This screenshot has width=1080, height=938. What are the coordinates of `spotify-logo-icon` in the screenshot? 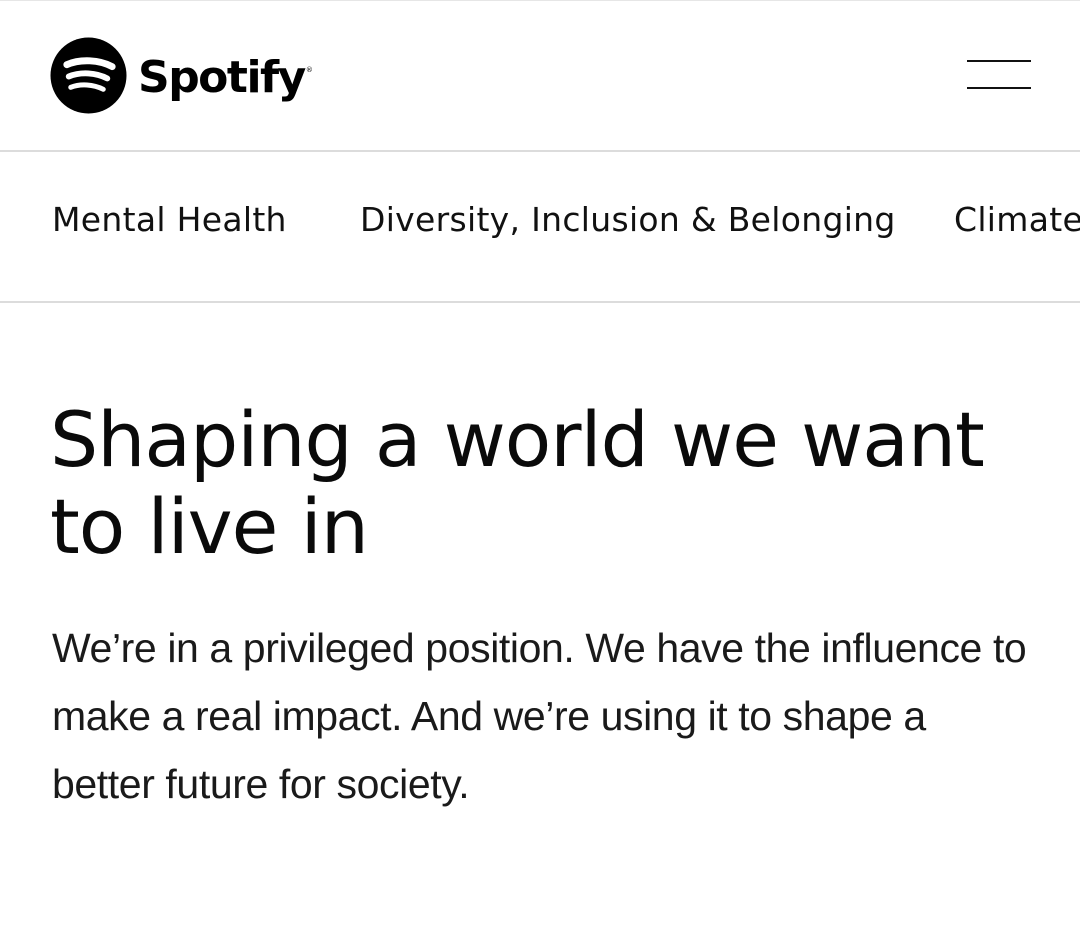 It's located at (88, 75).